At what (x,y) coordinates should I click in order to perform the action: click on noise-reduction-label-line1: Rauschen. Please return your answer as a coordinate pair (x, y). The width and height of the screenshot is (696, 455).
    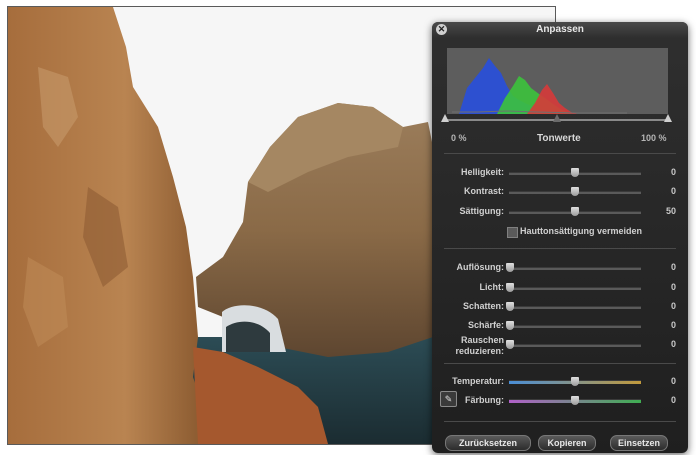
    Looking at the image, I should click on (482, 340).